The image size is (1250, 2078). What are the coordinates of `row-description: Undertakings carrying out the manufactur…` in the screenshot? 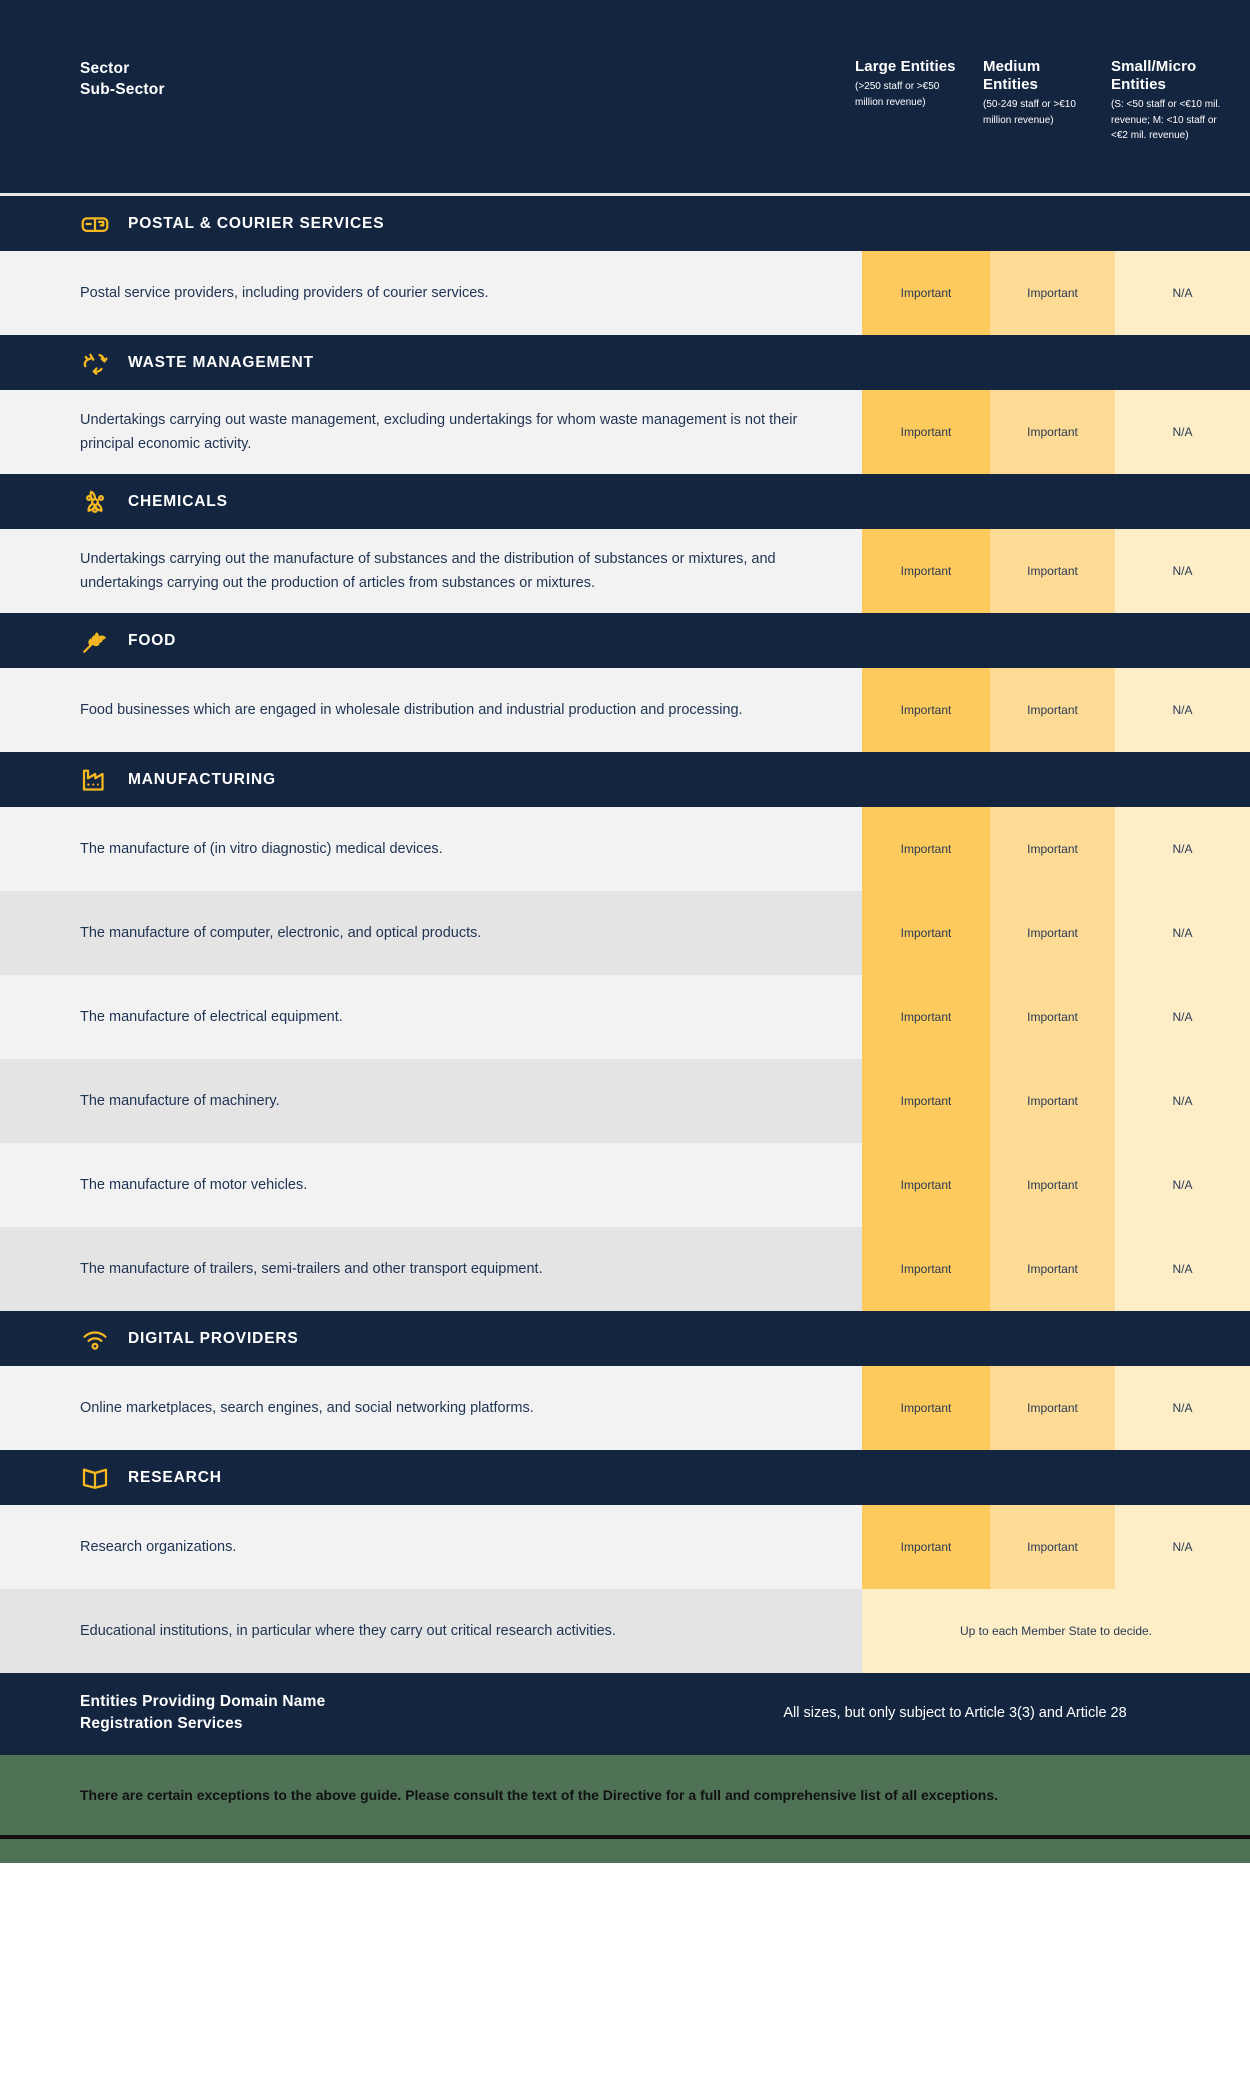 It's located at (428, 571).